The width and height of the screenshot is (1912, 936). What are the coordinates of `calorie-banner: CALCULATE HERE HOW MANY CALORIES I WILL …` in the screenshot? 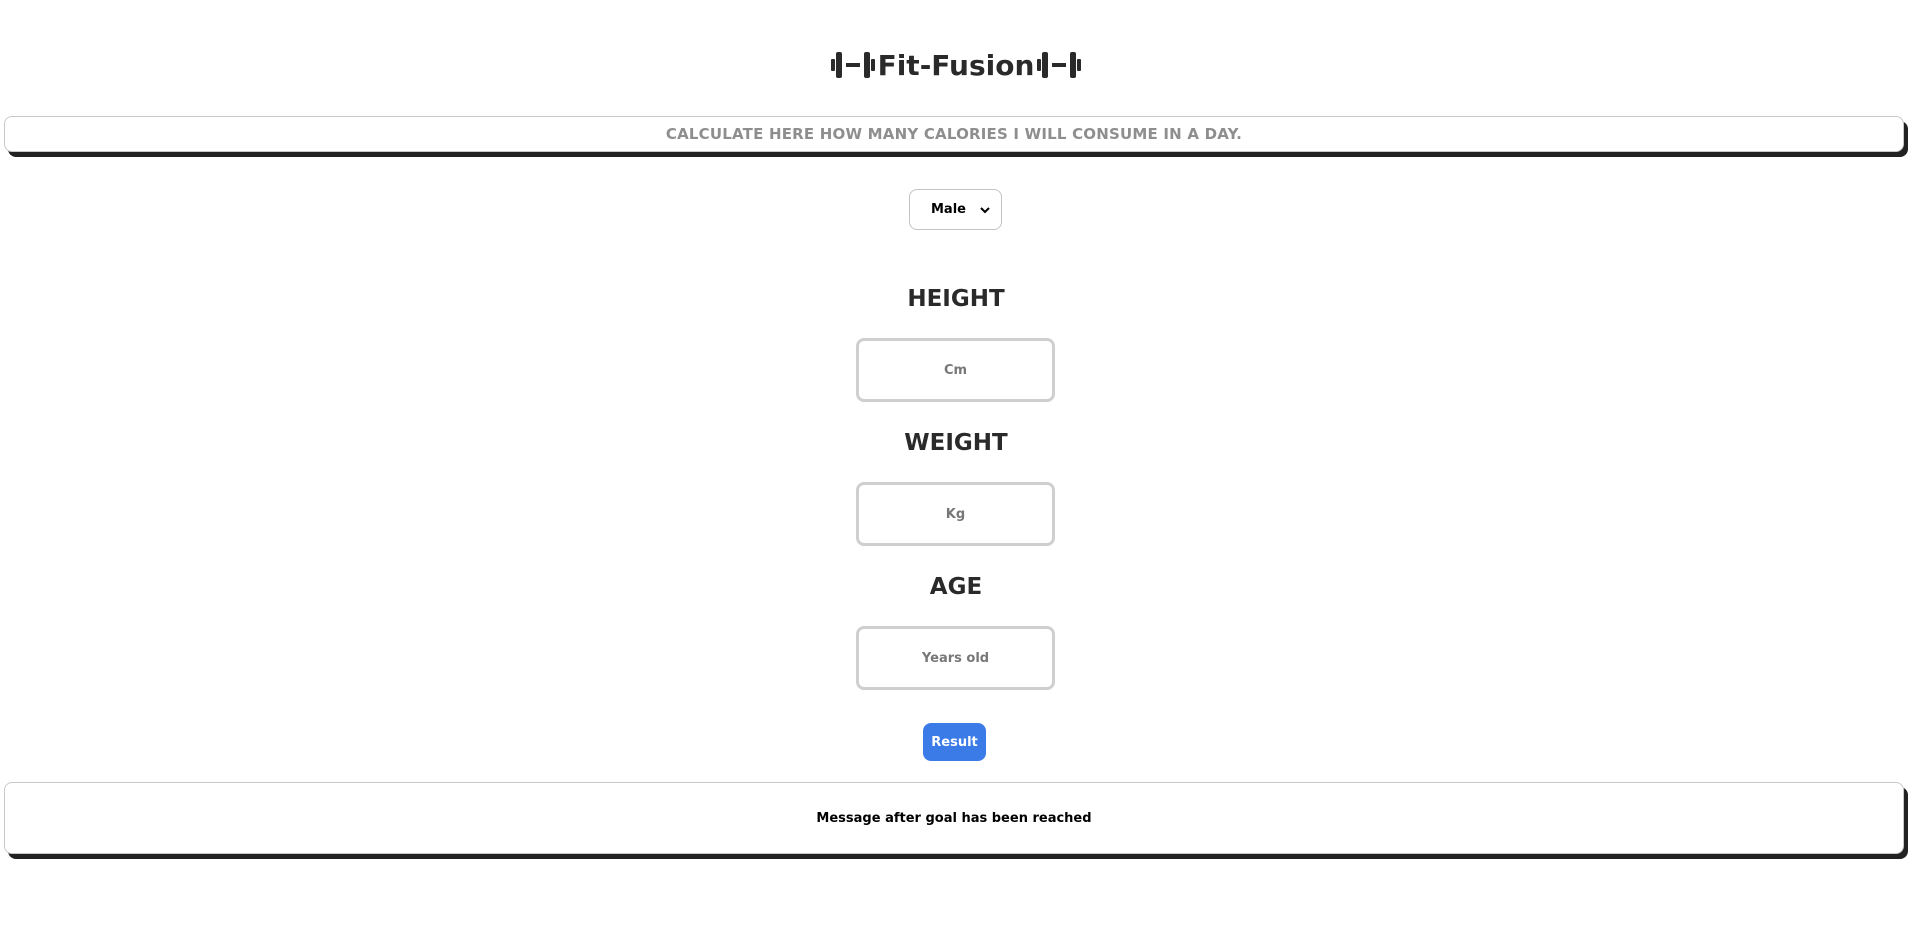 It's located at (954, 134).